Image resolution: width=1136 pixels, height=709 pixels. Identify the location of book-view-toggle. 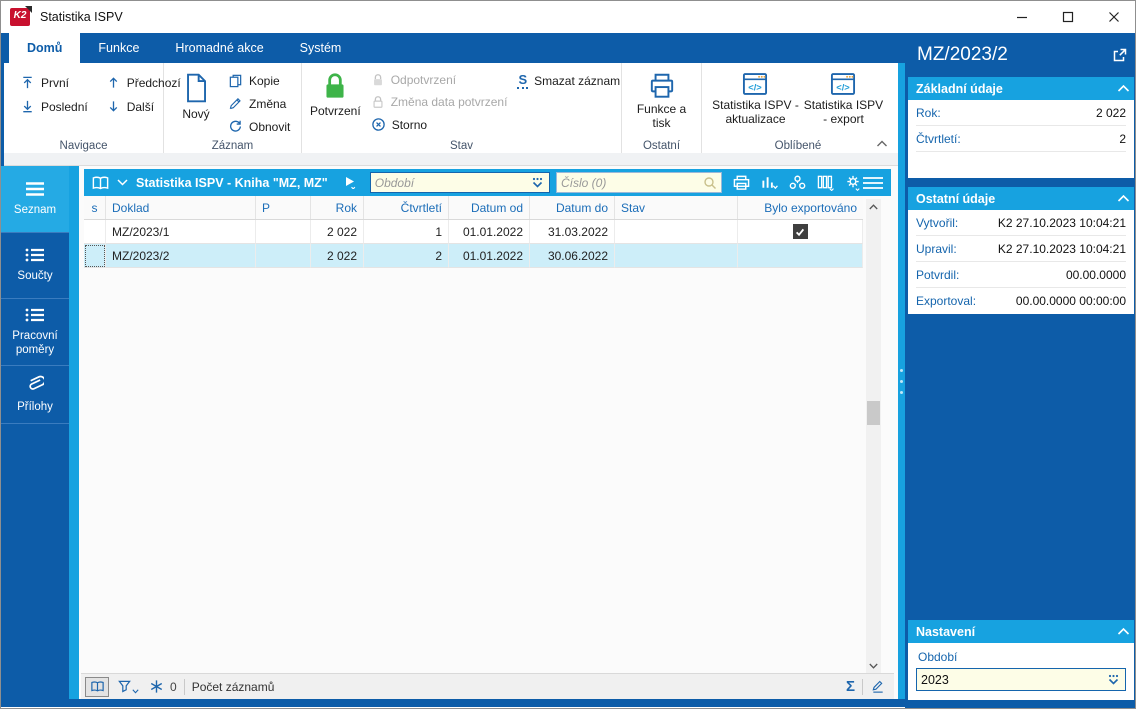
(97, 686).